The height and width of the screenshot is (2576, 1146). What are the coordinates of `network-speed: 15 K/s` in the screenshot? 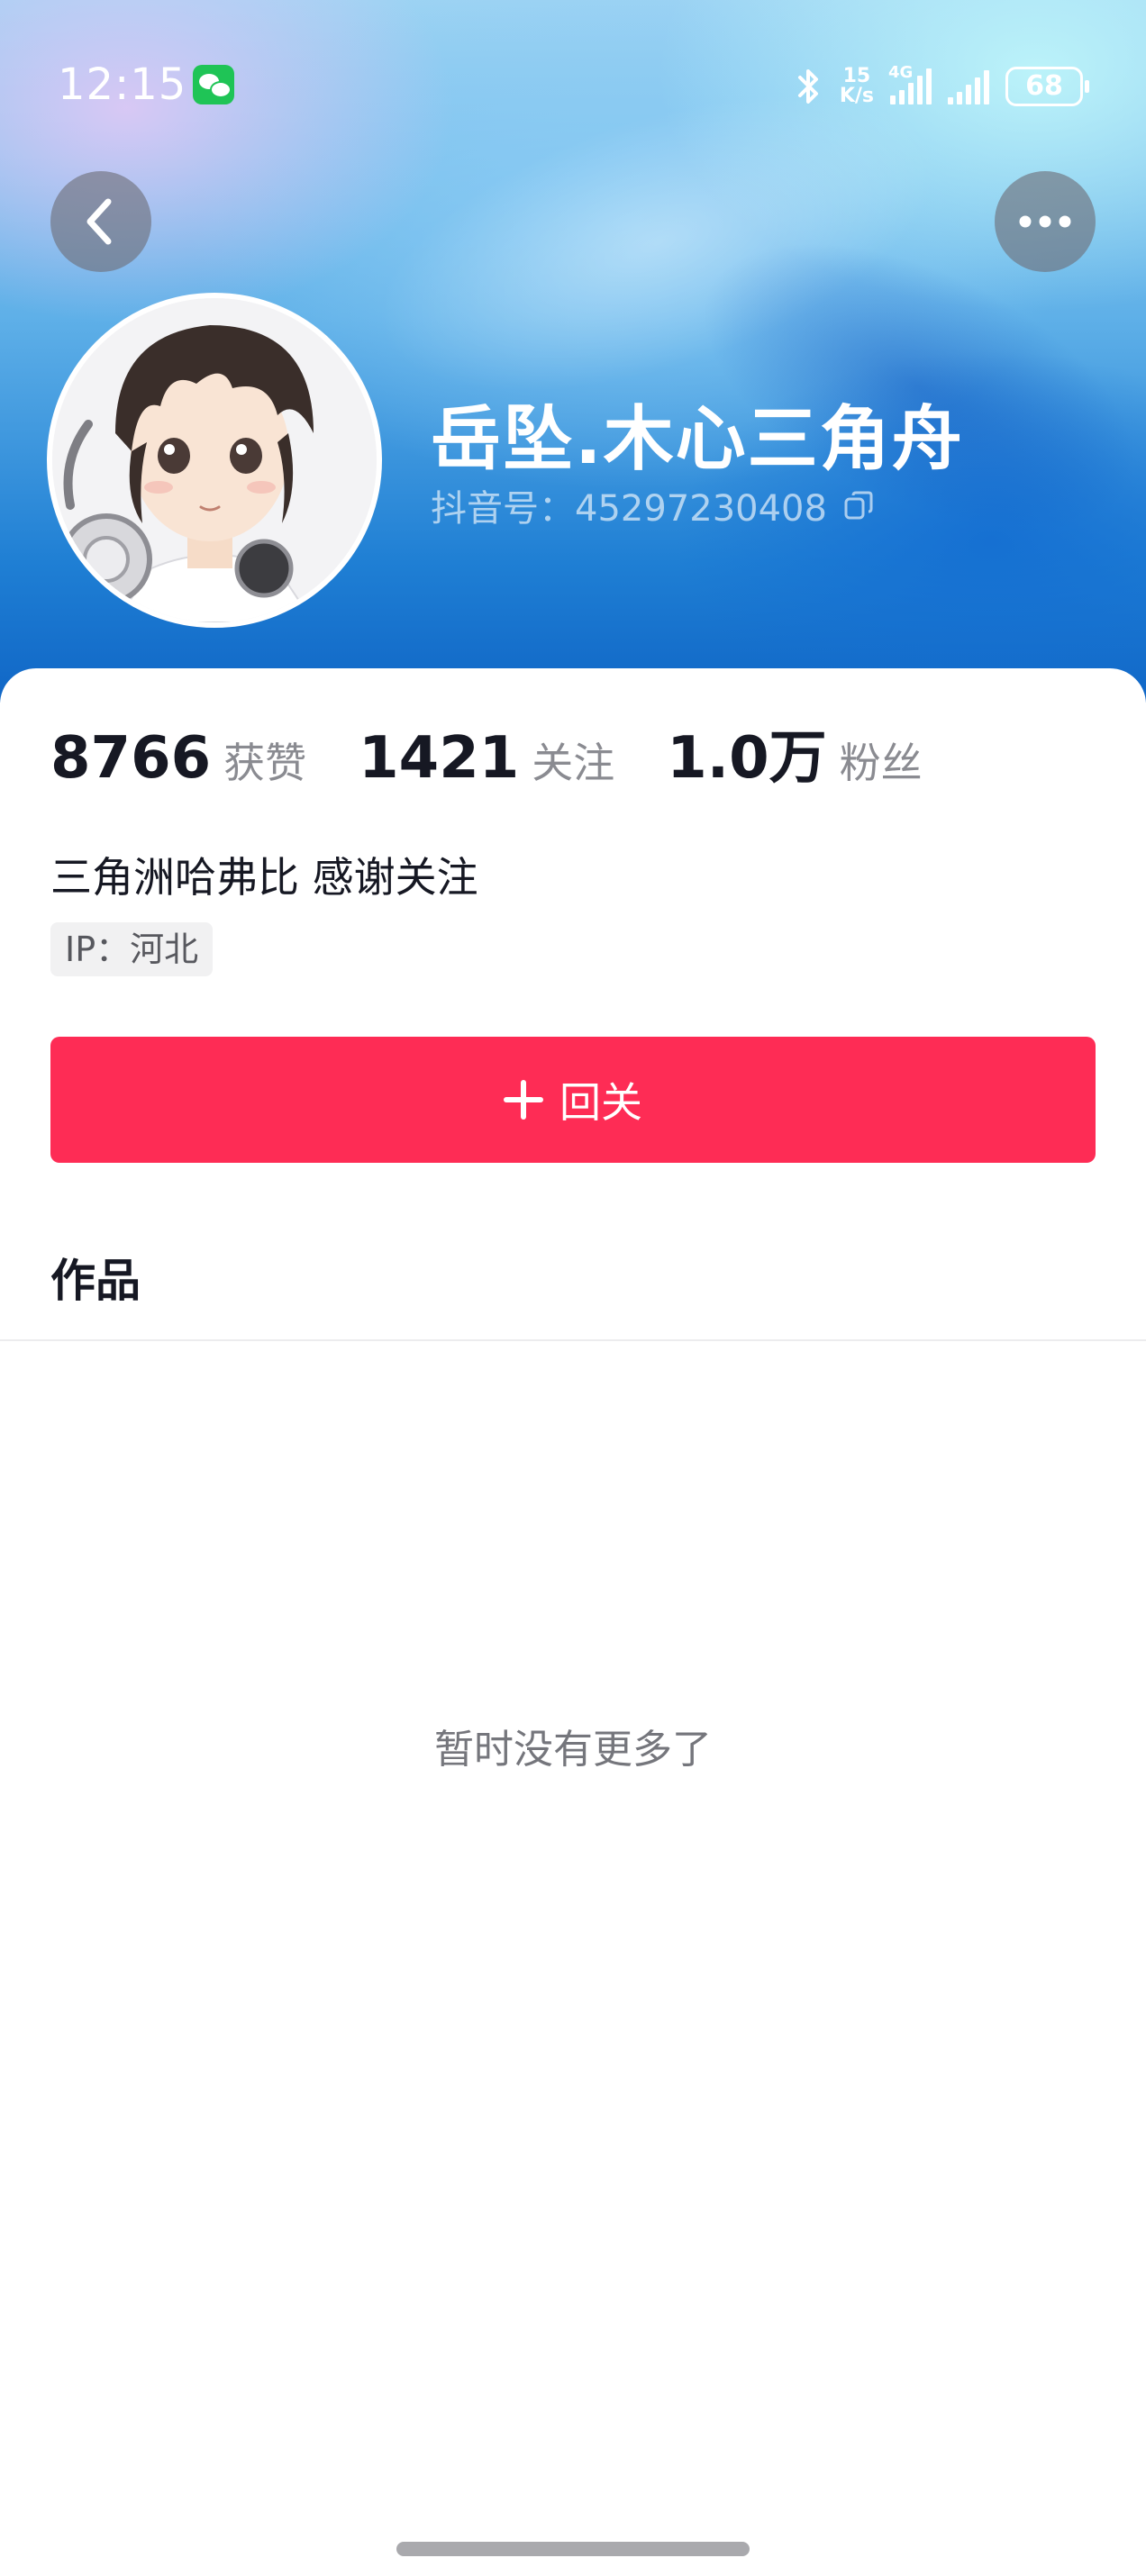 It's located at (856, 86).